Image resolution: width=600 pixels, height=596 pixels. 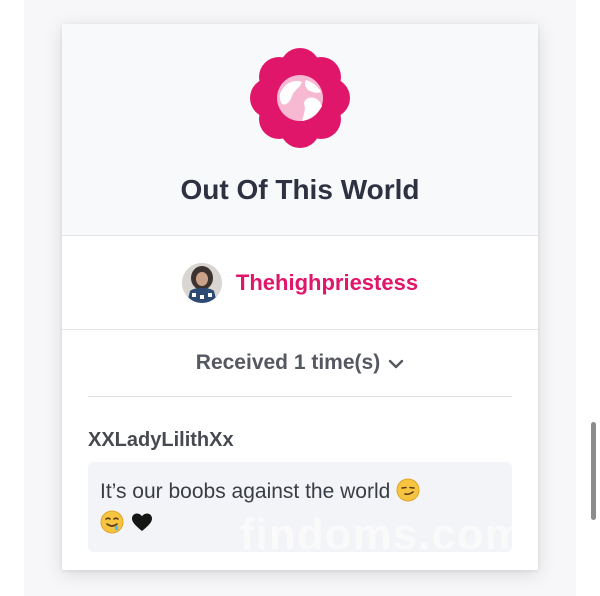 What do you see at coordinates (300, 189) in the screenshot?
I see `badge-title: Out Of This World` at bounding box center [300, 189].